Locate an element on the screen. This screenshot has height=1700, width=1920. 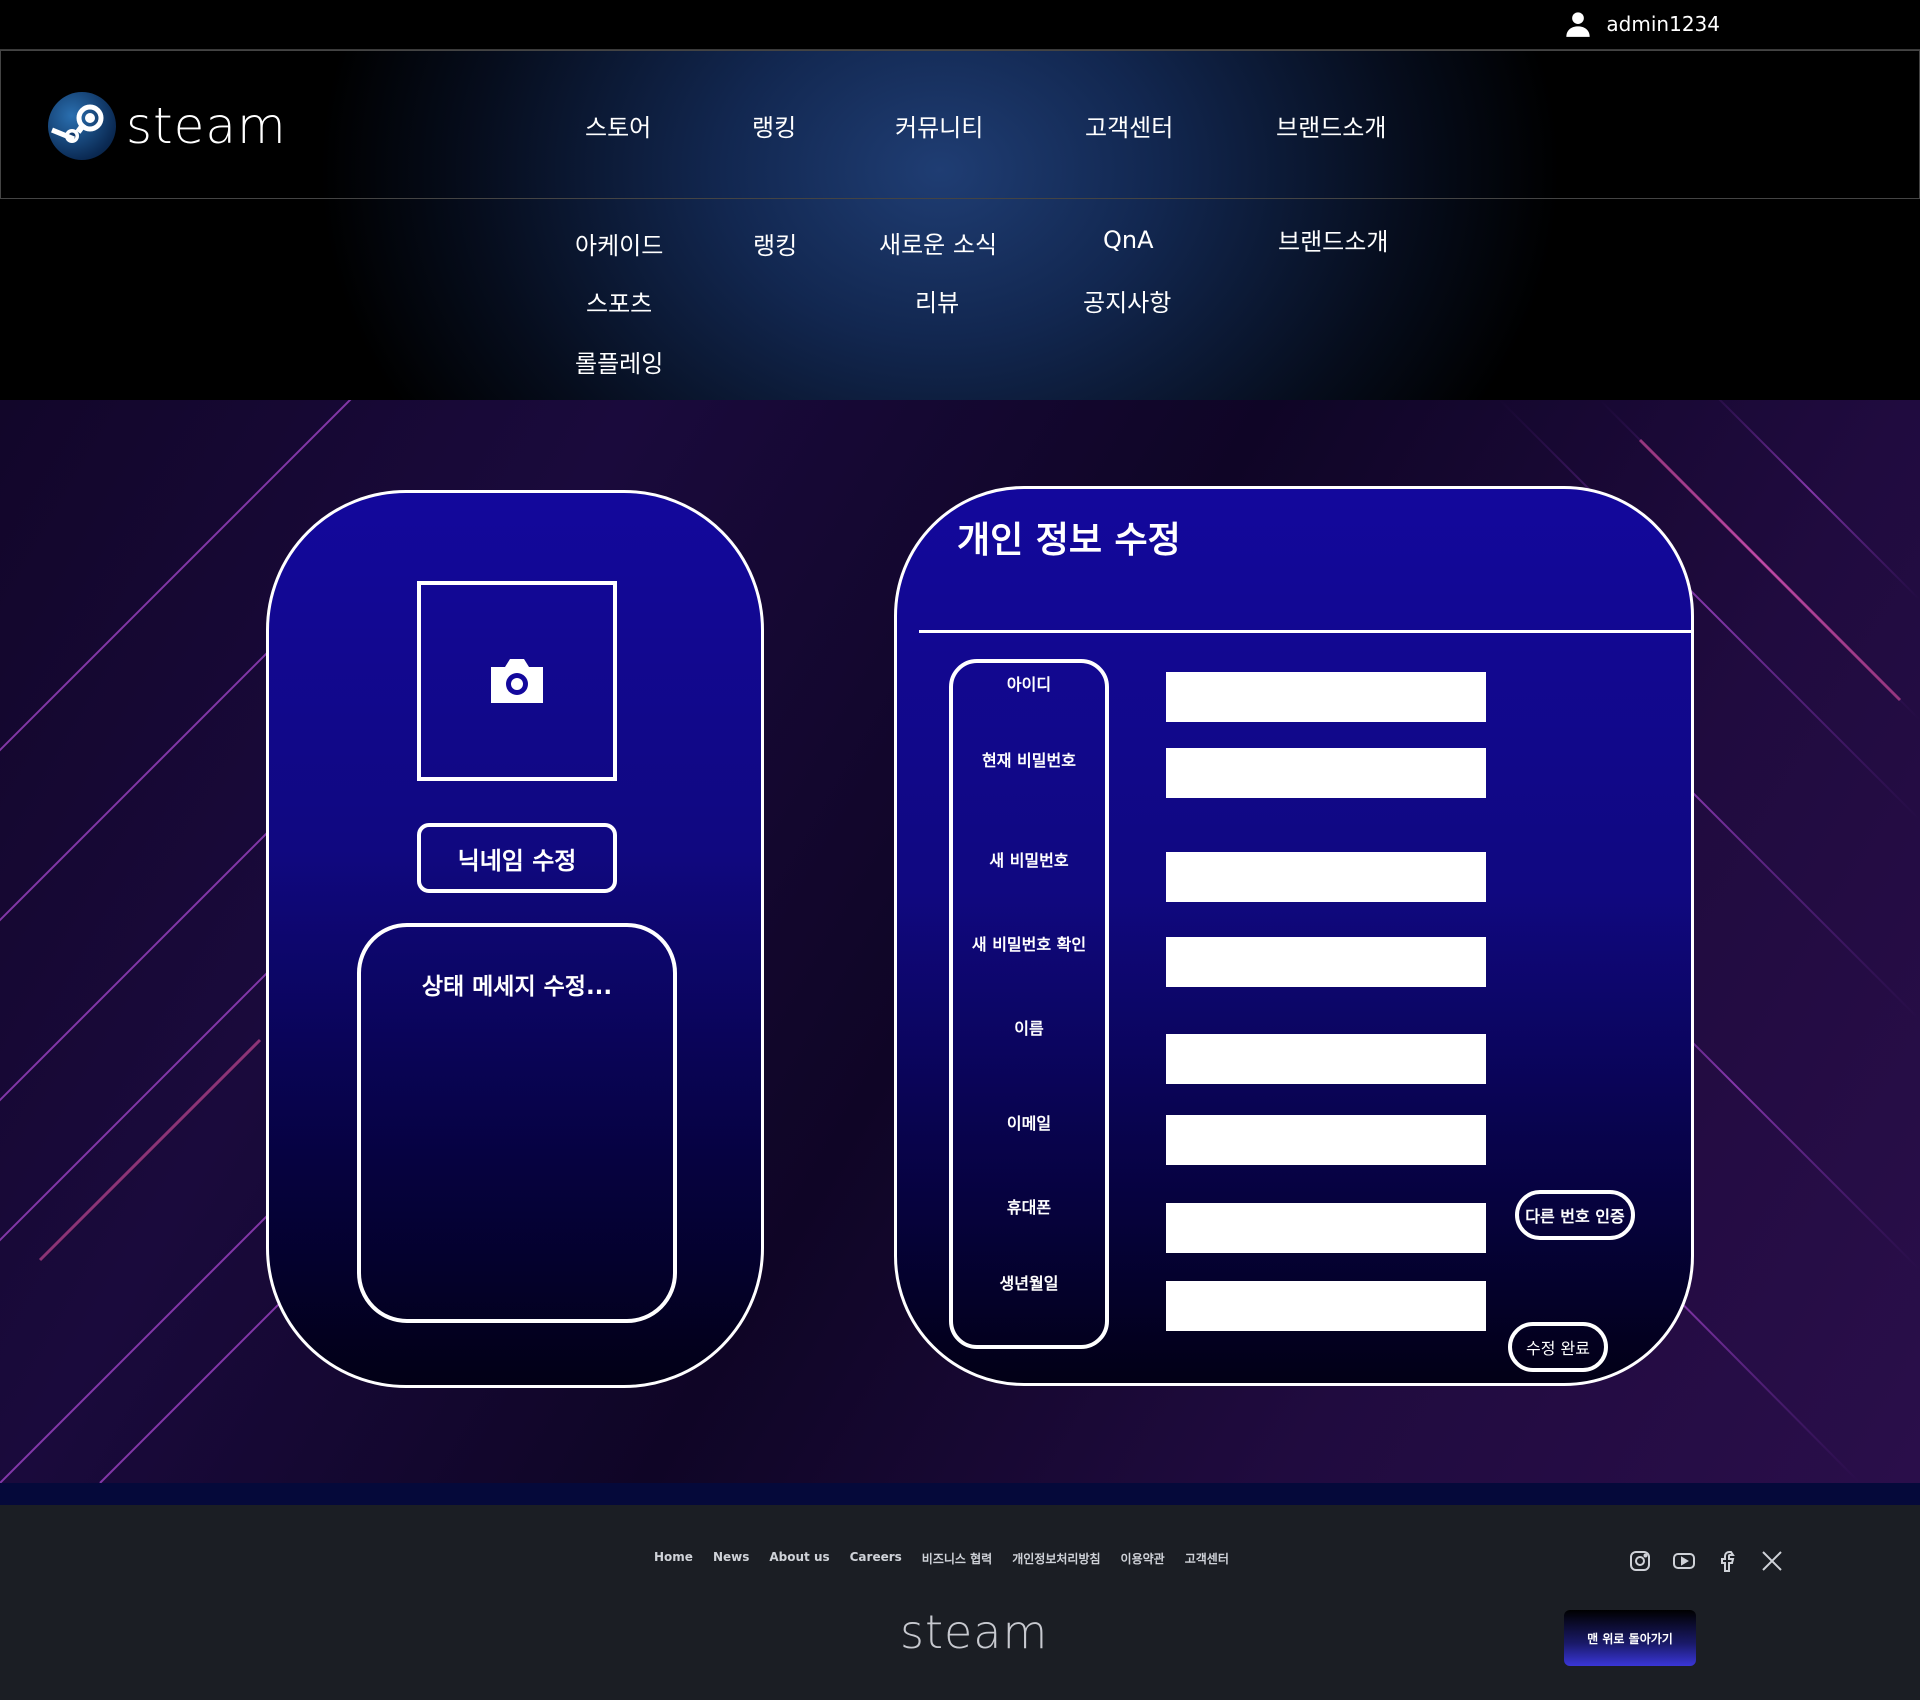
social-links is located at coordinates (1706, 1561).